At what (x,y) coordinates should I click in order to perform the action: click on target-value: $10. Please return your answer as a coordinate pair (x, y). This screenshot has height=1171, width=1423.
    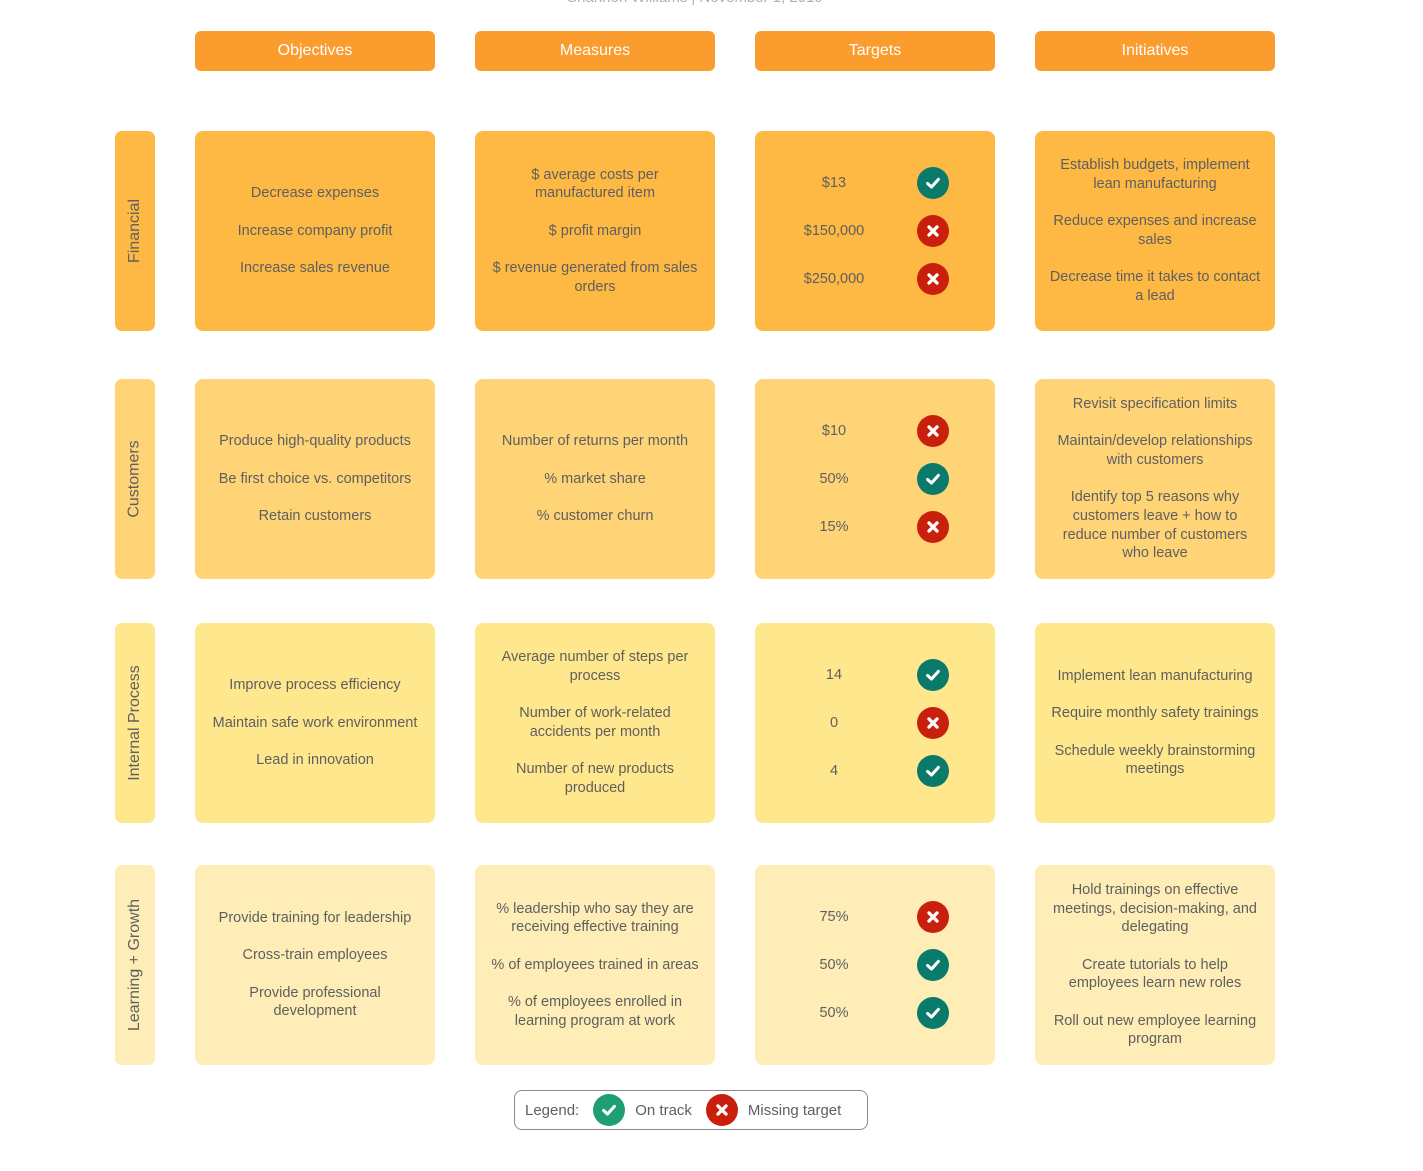
    Looking at the image, I should click on (834, 430).